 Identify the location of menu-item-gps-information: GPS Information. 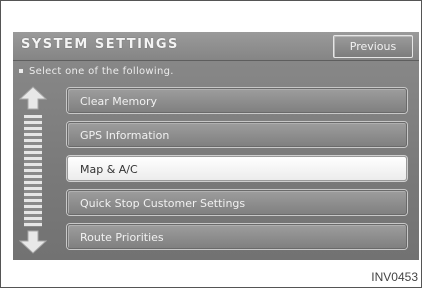
(237, 134).